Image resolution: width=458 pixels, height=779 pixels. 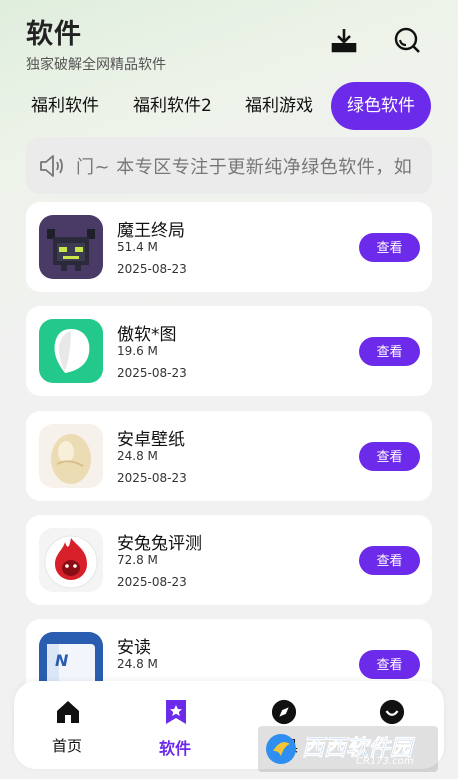 What do you see at coordinates (147, 335) in the screenshot?
I see `app-name: 傲软*图` at bounding box center [147, 335].